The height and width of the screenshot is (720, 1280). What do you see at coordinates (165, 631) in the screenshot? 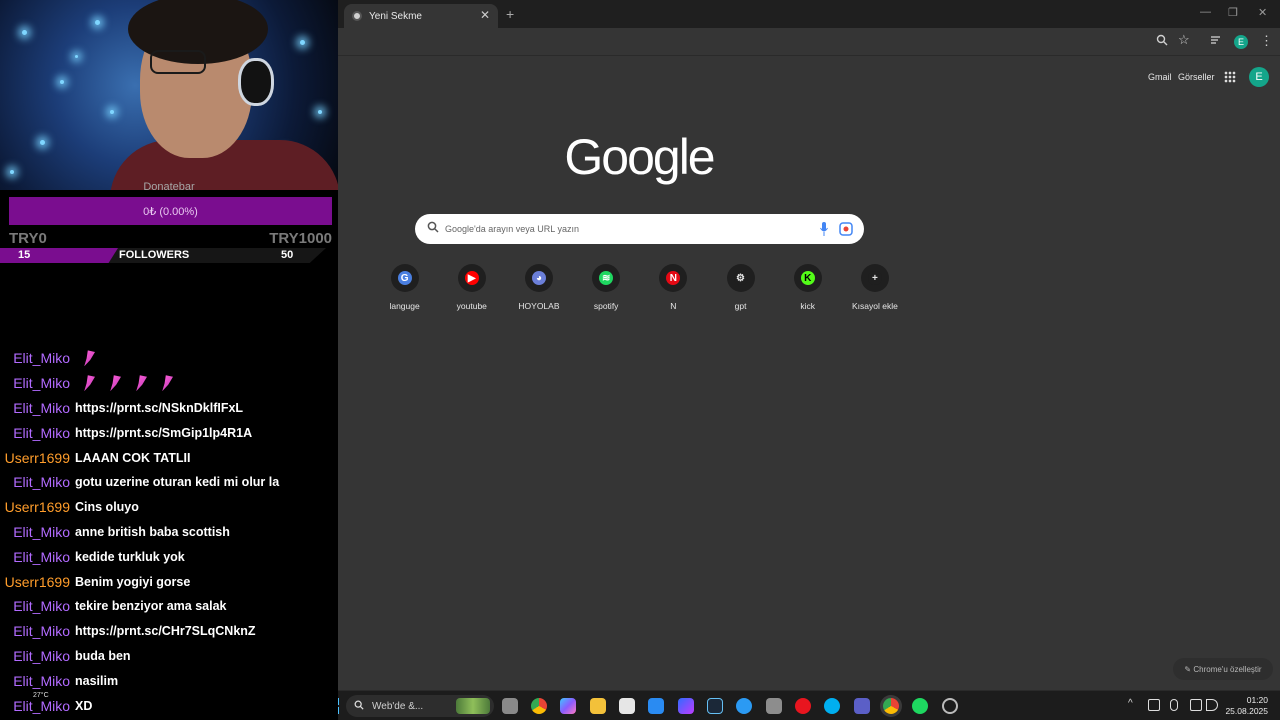
I see `chat-text: https://prnt.sc/CHr7SLqCNknZ` at bounding box center [165, 631].